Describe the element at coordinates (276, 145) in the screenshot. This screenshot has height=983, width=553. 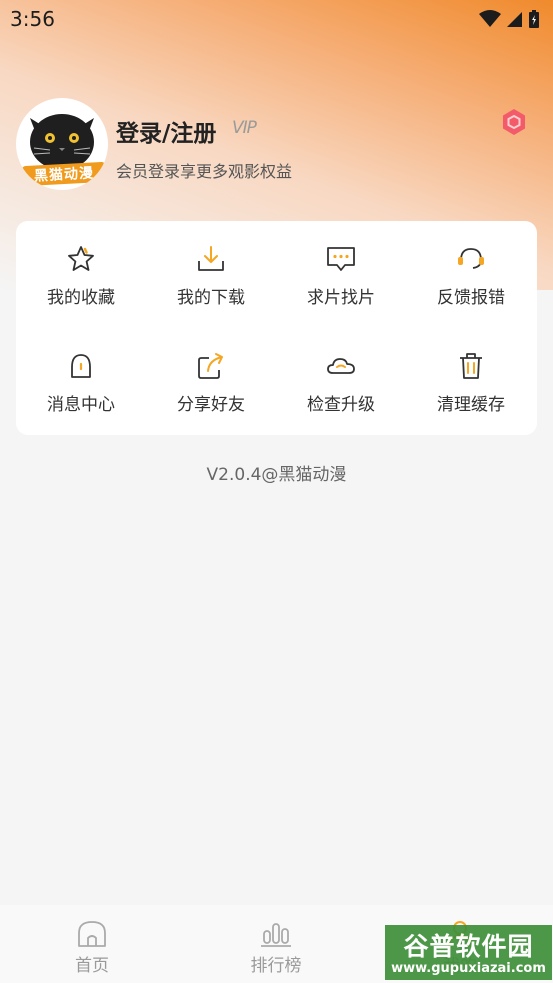
I see `profile-header: 黑猫动漫 登录/注册 VIP 会员登录享更多观影权益` at that location.